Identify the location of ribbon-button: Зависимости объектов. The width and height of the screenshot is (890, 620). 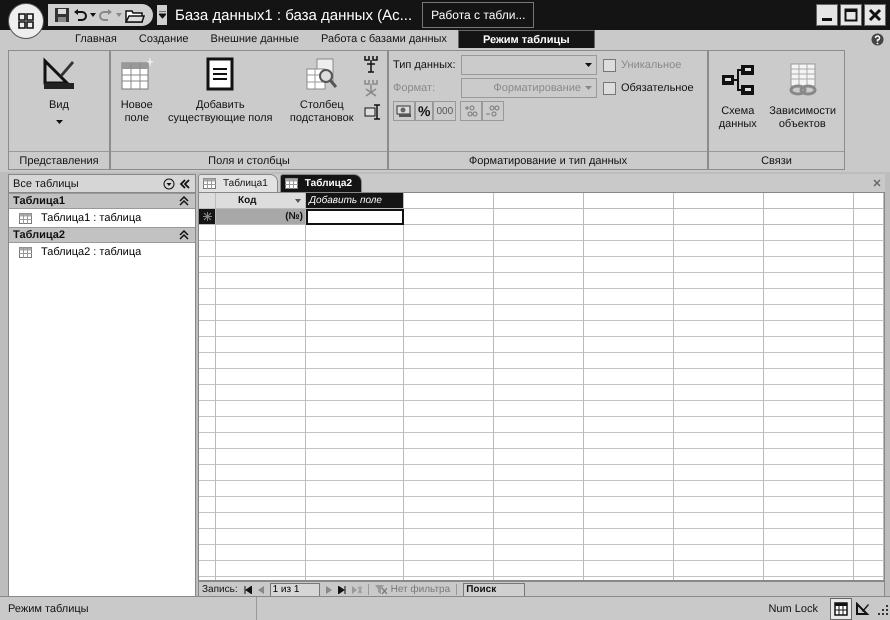
(802, 97).